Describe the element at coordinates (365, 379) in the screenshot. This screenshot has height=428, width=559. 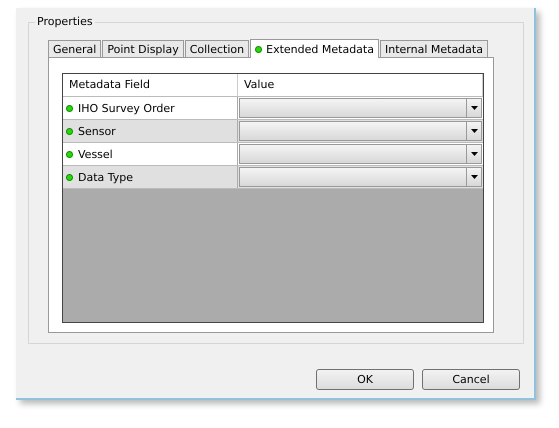
I see `dialog-button: OK` at that location.